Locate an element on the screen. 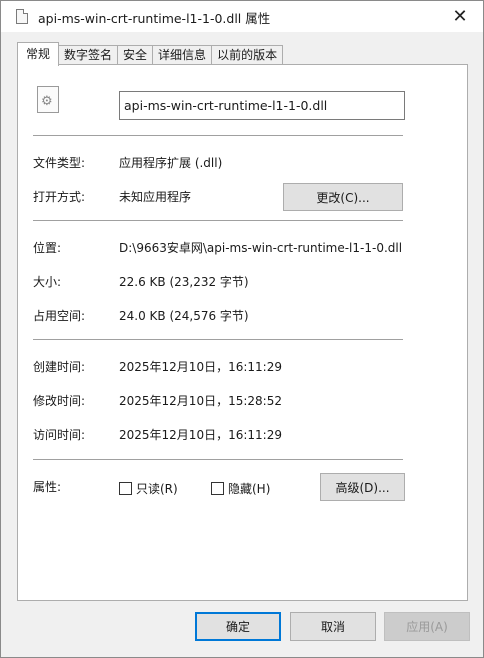  readonly-checkbox: 只读(R) is located at coordinates (148, 488).